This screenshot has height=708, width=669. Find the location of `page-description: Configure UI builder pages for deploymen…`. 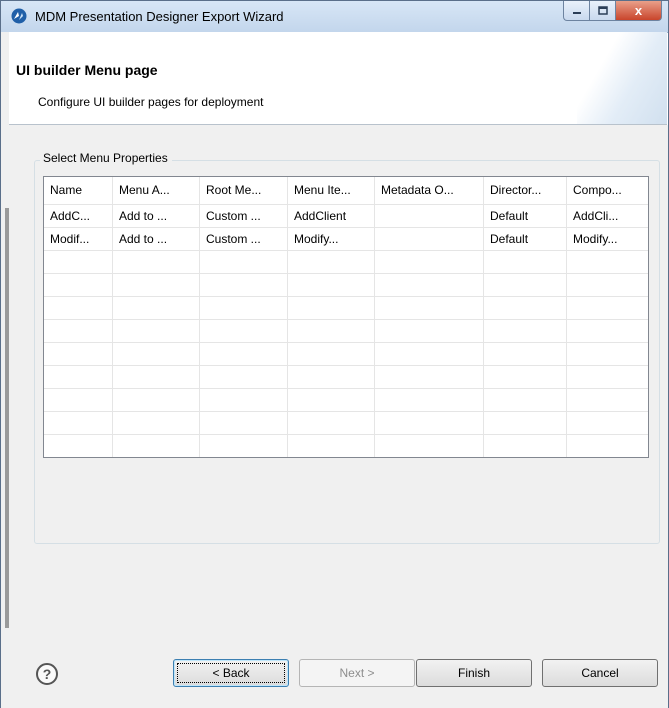

page-description: Configure UI builder pages for deploymen… is located at coordinates (151, 102).